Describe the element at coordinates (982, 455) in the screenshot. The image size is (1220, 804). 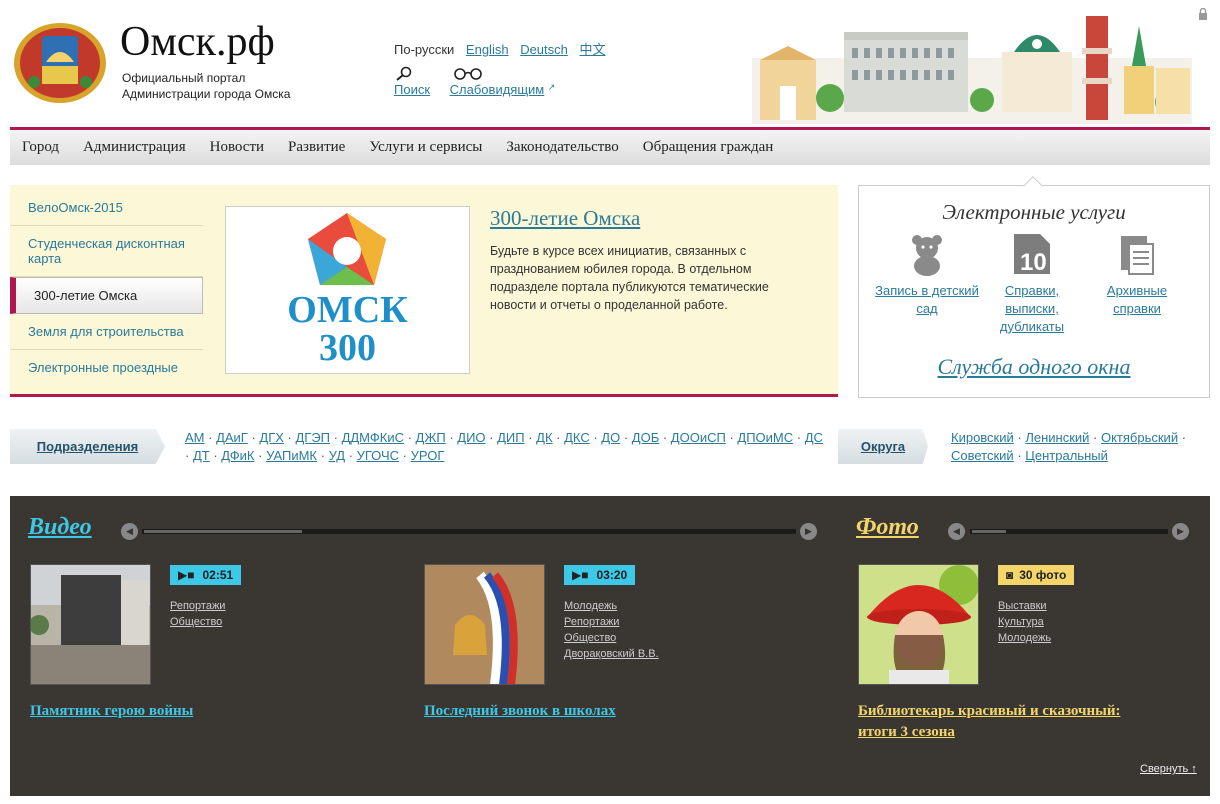
I see `district-link: Советский` at that location.